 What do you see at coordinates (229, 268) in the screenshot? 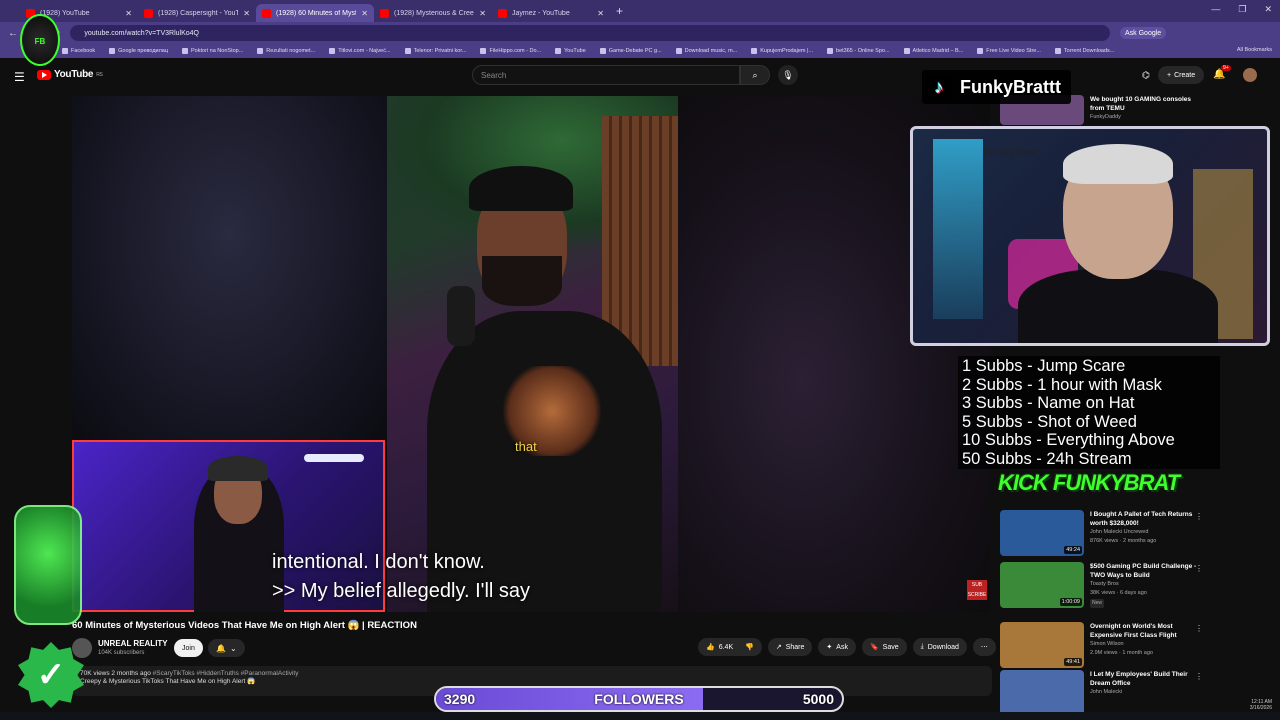
I see `video-blur-left` at bounding box center [229, 268].